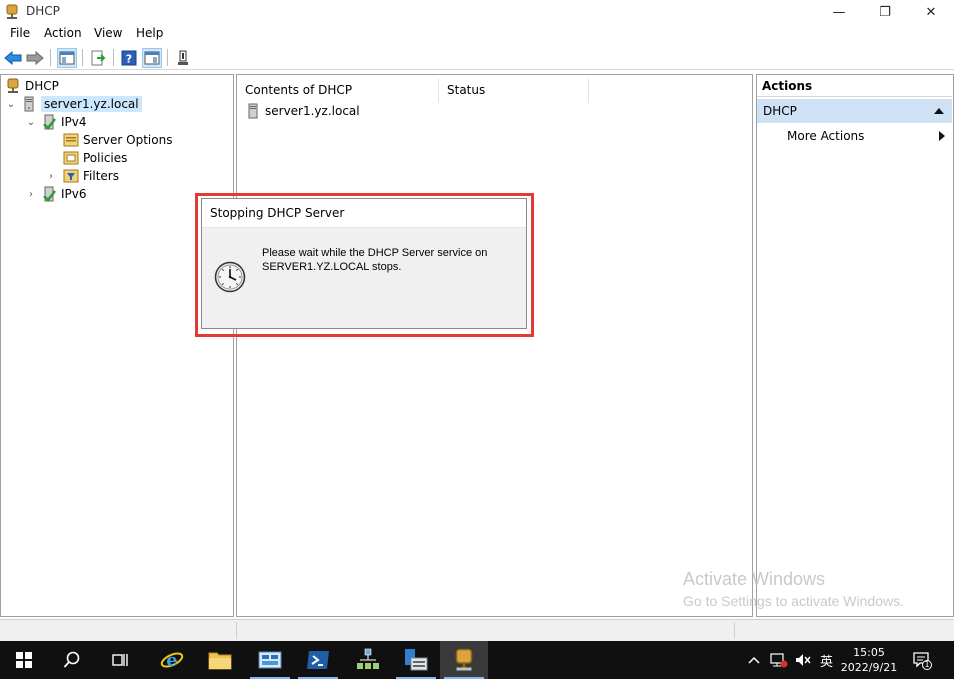 The image size is (954, 679). Describe the element at coordinates (91, 104) in the screenshot. I see `tree-label-server: server1.yz.local` at that location.